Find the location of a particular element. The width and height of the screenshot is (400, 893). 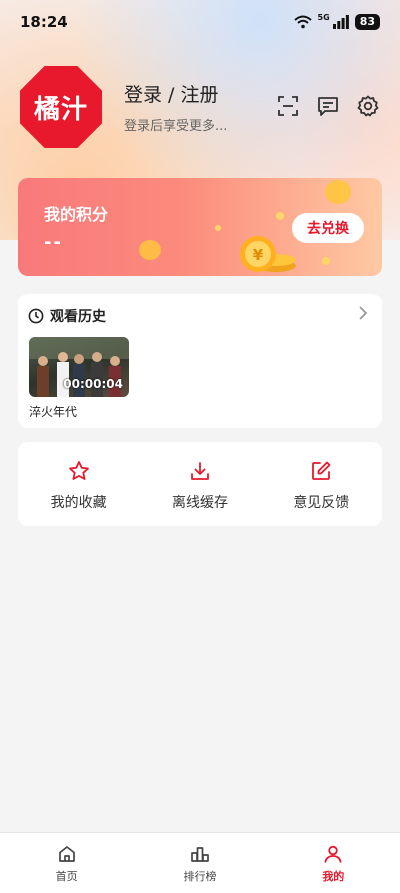

star-icon is located at coordinates (78, 470).